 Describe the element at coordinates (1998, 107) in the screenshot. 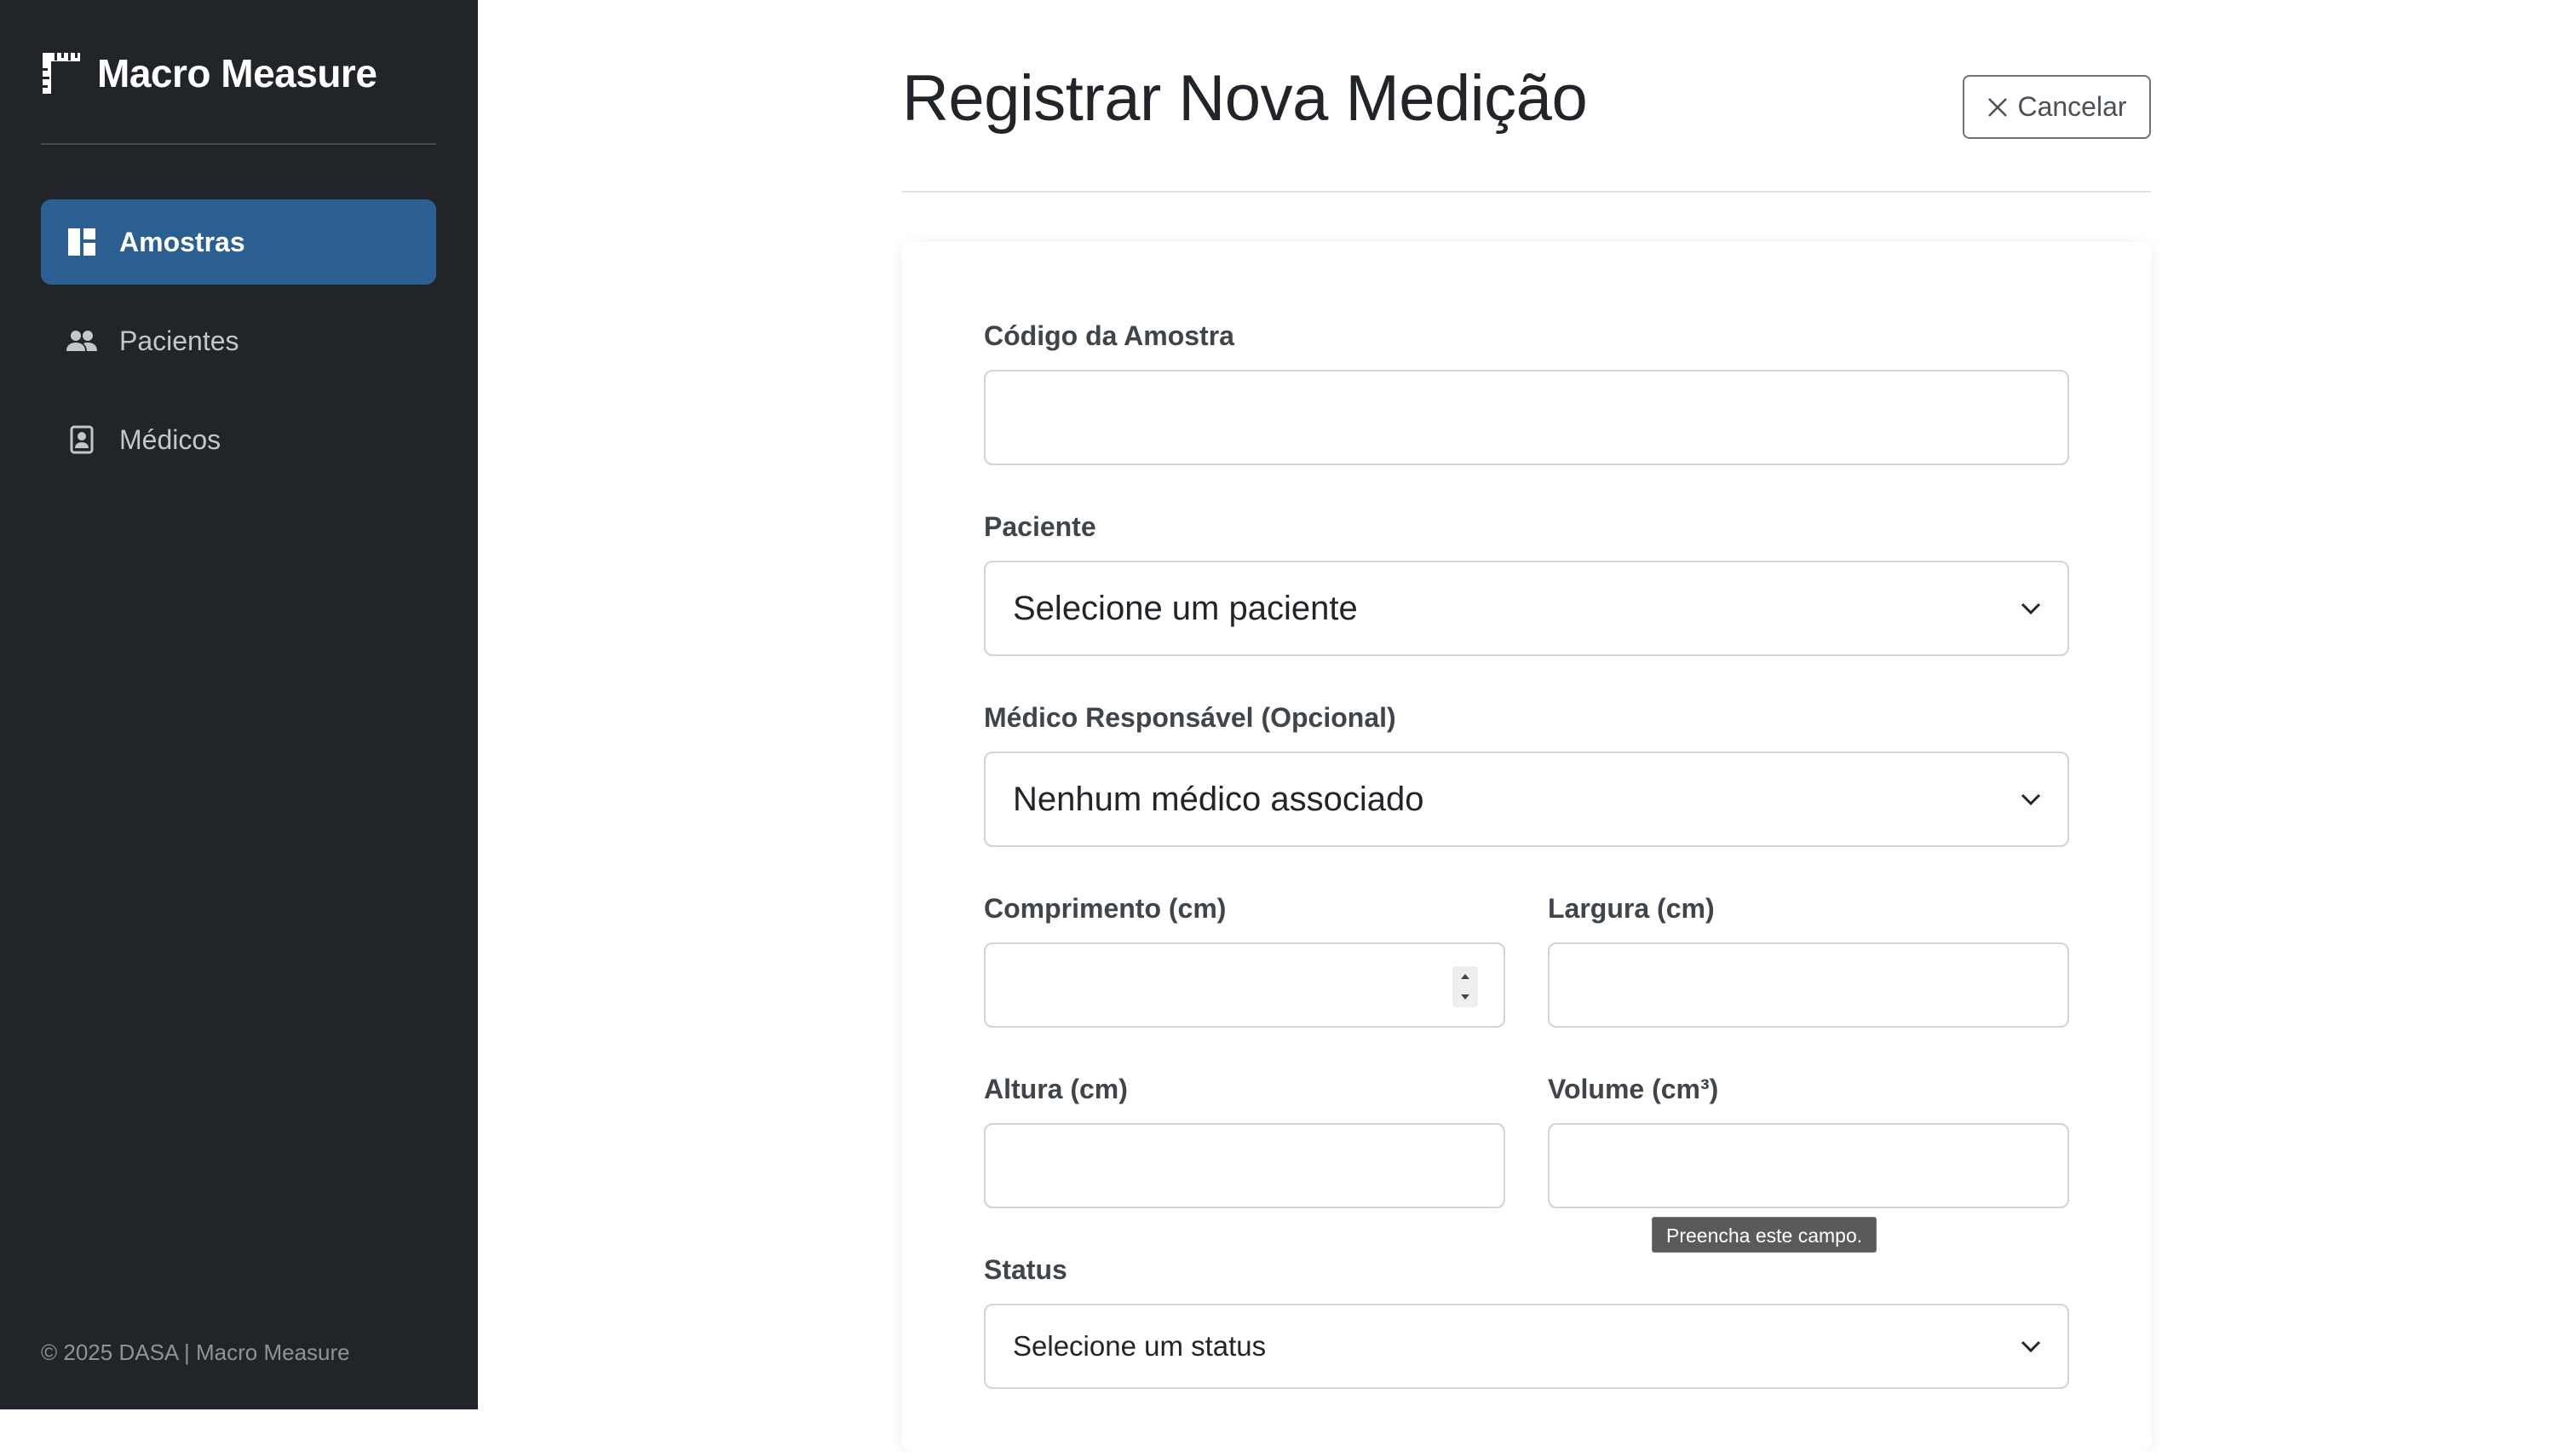

I see `close-icon` at that location.